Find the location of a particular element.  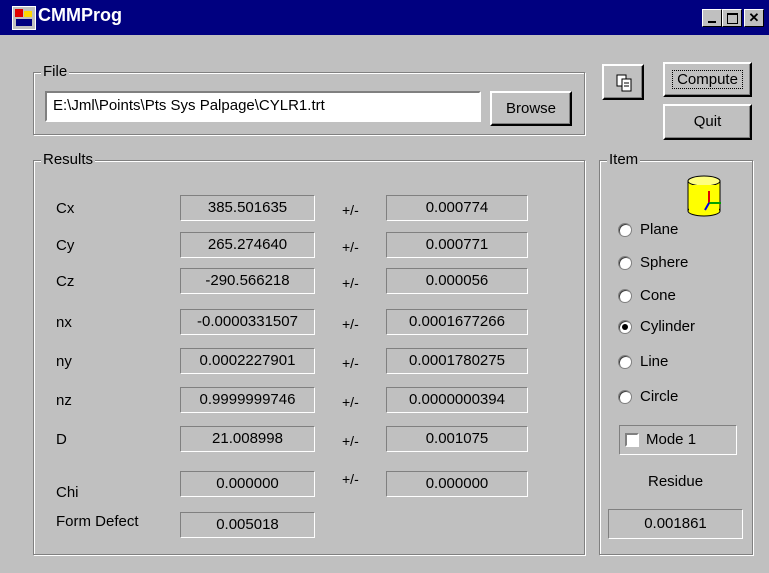

result-label-cy: Cy is located at coordinates (65, 245).